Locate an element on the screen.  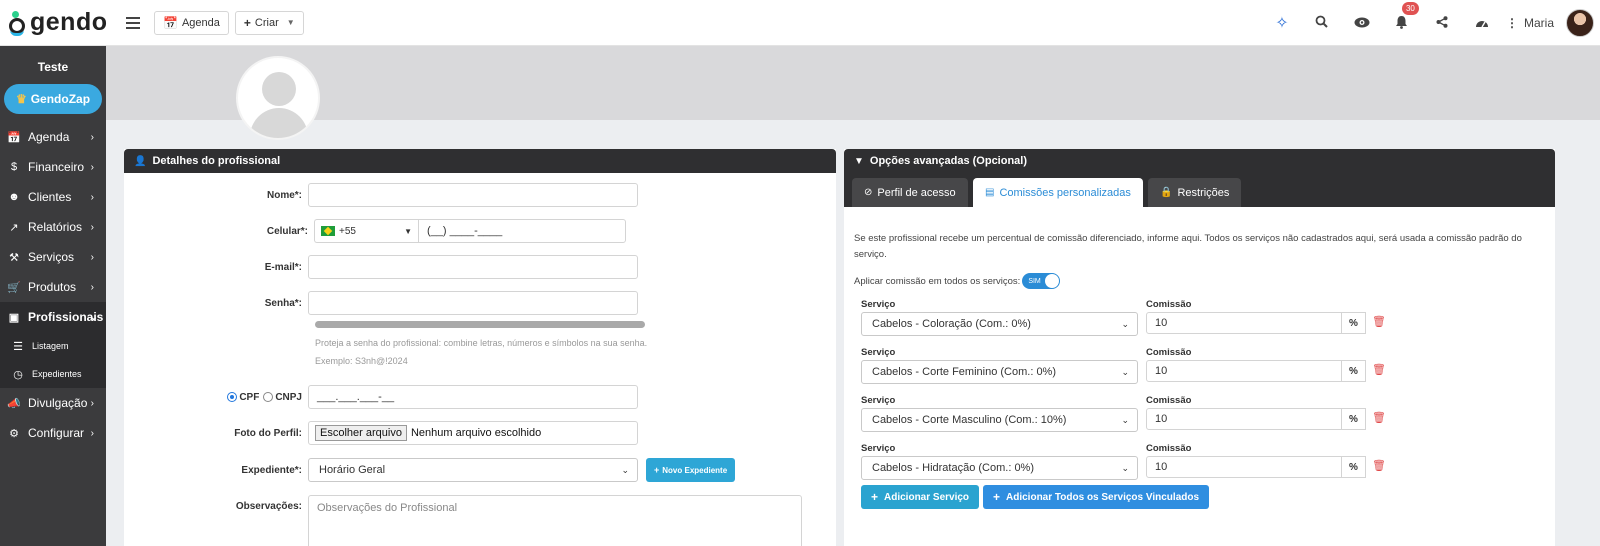
sidebar-subitem-listagem: ☰ Listagem is located at coordinates (53, 346).